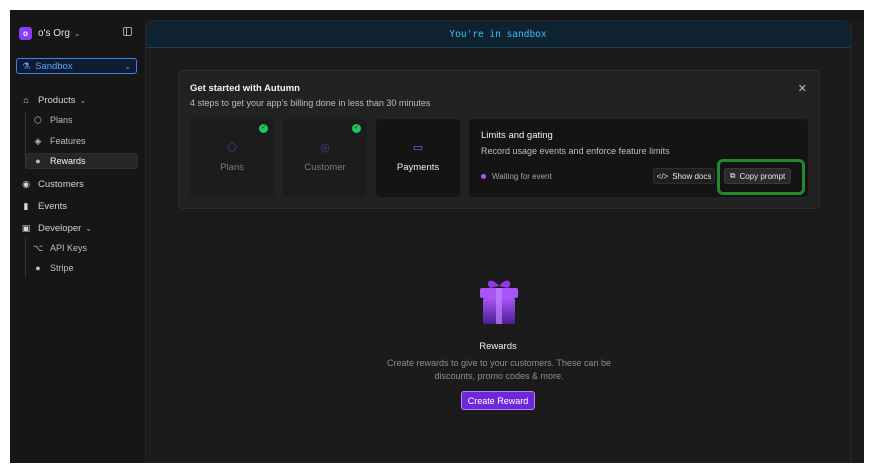 This screenshot has width=874, height=473. Describe the element at coordinates (69, 248) in the screenshot. I see `sidebar-item-label: API Keys` at that location.